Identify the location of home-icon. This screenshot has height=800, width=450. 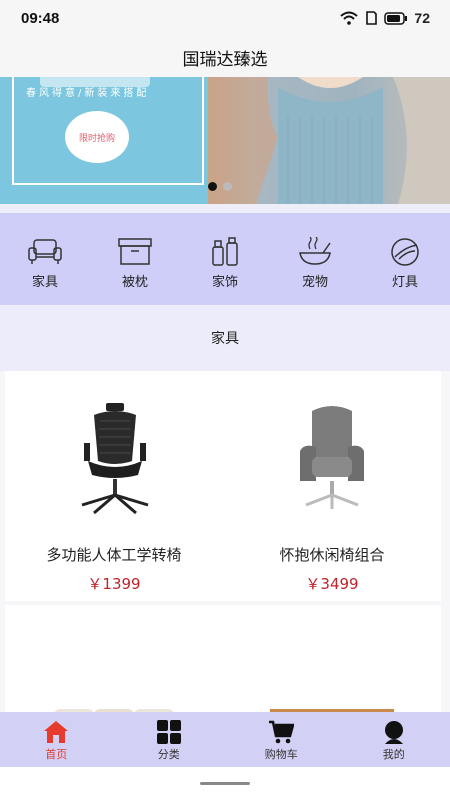
(56, 732).